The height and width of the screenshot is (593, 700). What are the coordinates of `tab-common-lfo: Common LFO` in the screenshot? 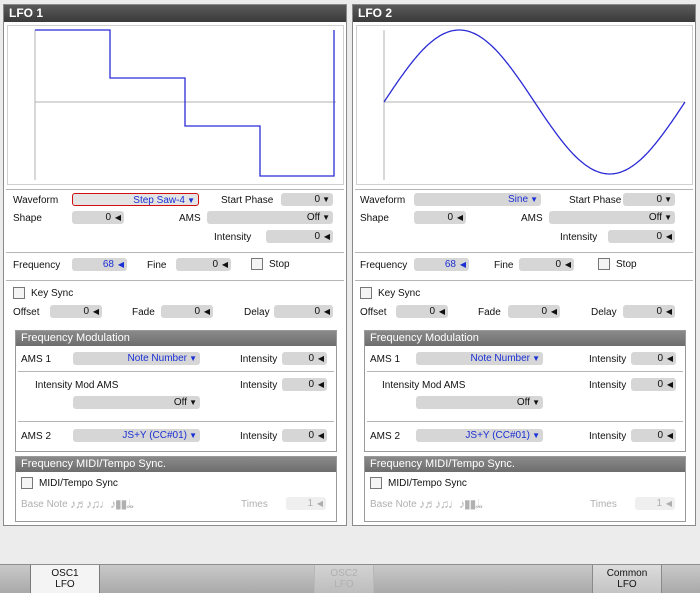 It's located at (627, 579).